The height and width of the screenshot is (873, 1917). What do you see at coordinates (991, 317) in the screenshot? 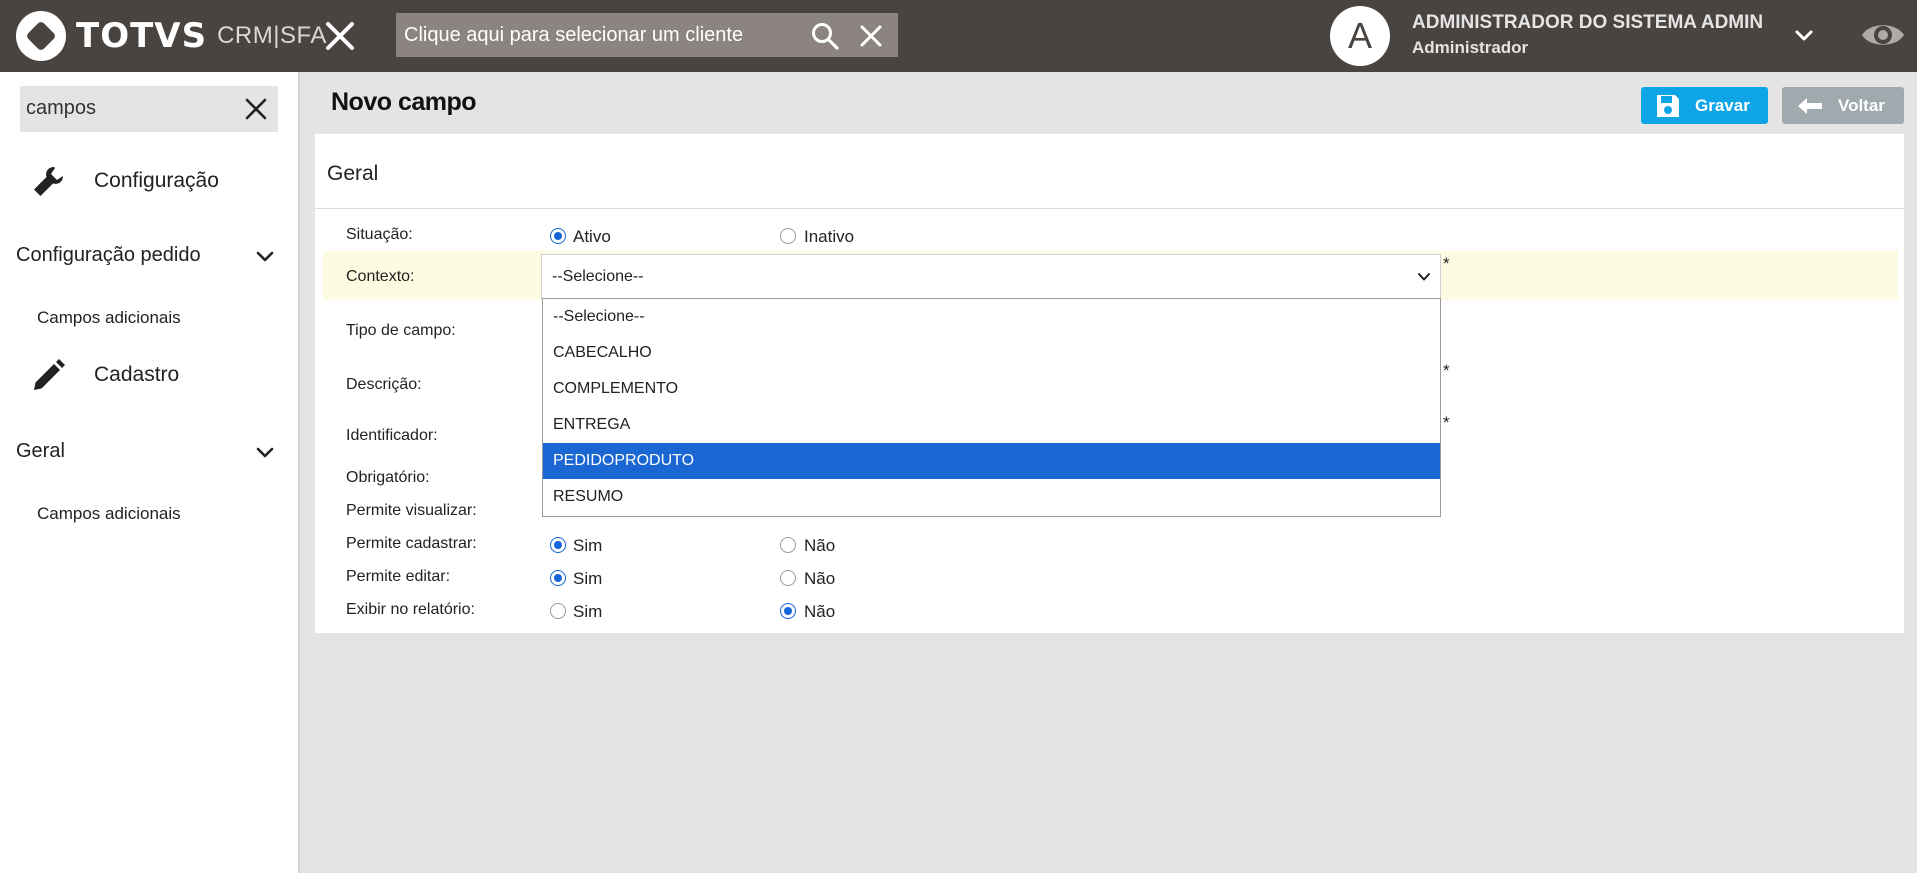
I see `dropdown-option: --Selecione--` at bounding box center [991, 317].